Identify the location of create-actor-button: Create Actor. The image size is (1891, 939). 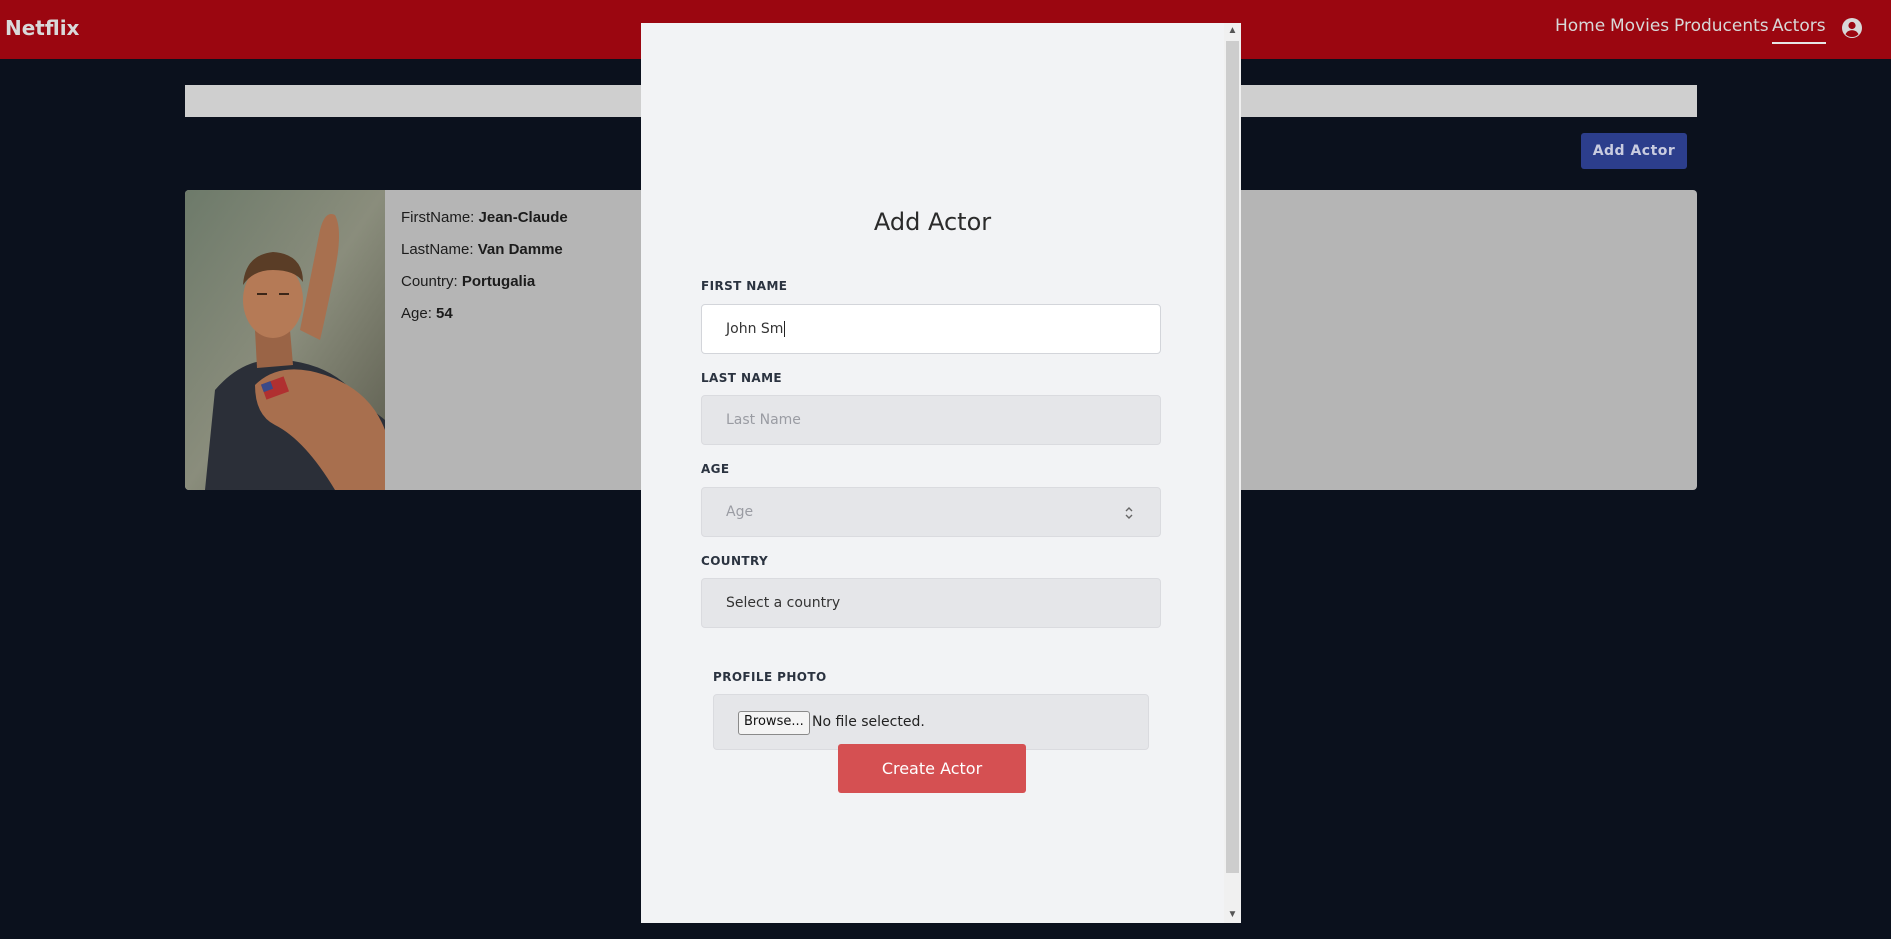
(932, 768).